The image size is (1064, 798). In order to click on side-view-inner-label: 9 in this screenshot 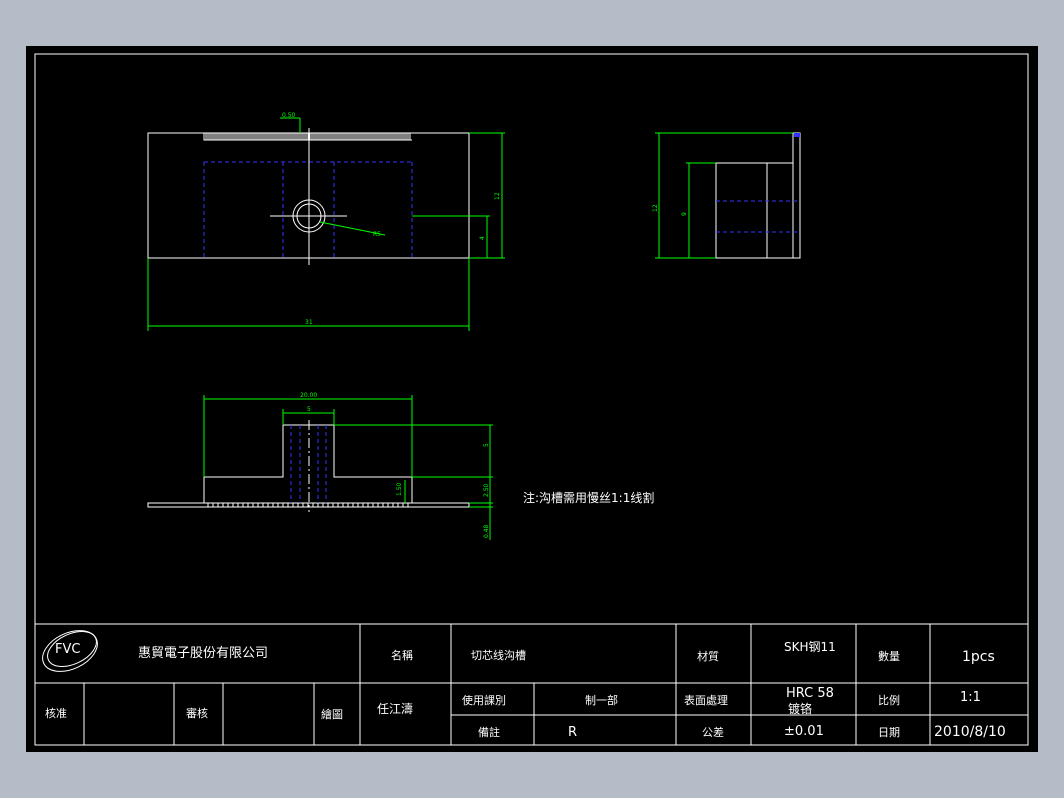, I will do `click(684, 214)`.